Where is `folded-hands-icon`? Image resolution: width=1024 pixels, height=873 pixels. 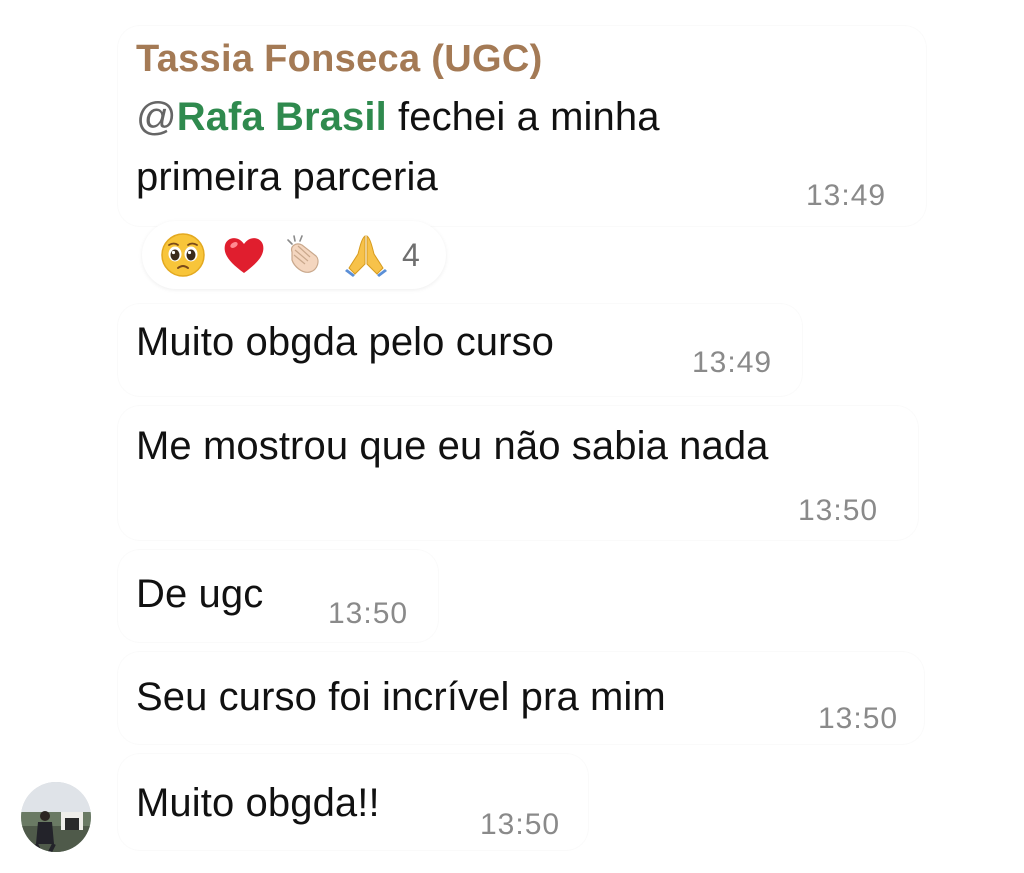 folded-hands-icon is located at coordinates (366, 255).